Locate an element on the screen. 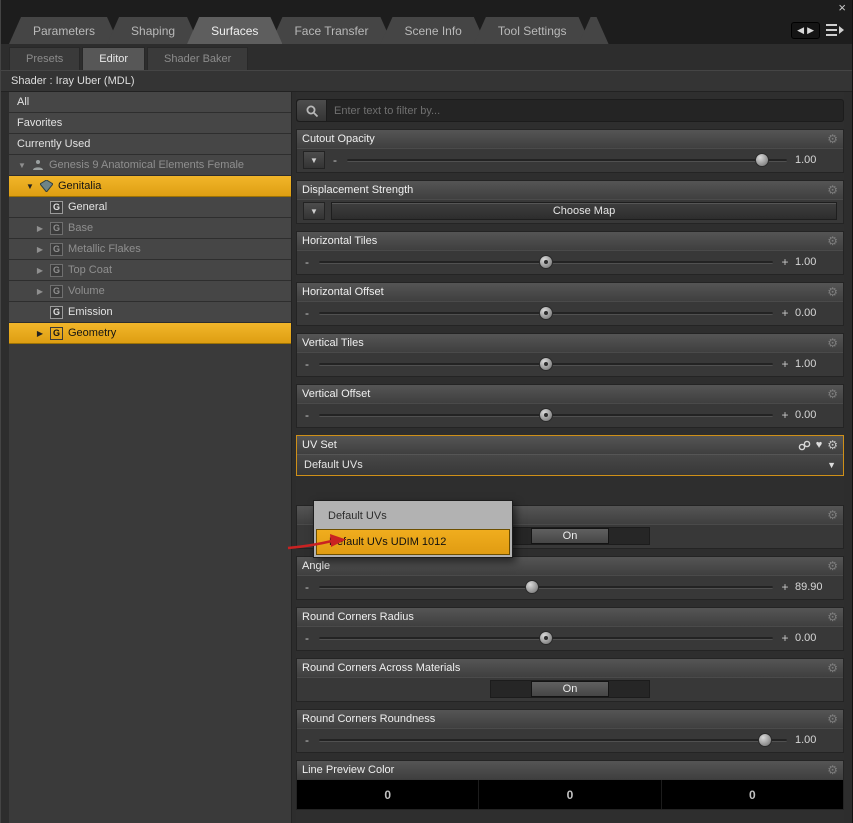 This screenshot has height=823, width=853. subtab-shader-baker: Shader Baker is located at coordinates (198, 58).